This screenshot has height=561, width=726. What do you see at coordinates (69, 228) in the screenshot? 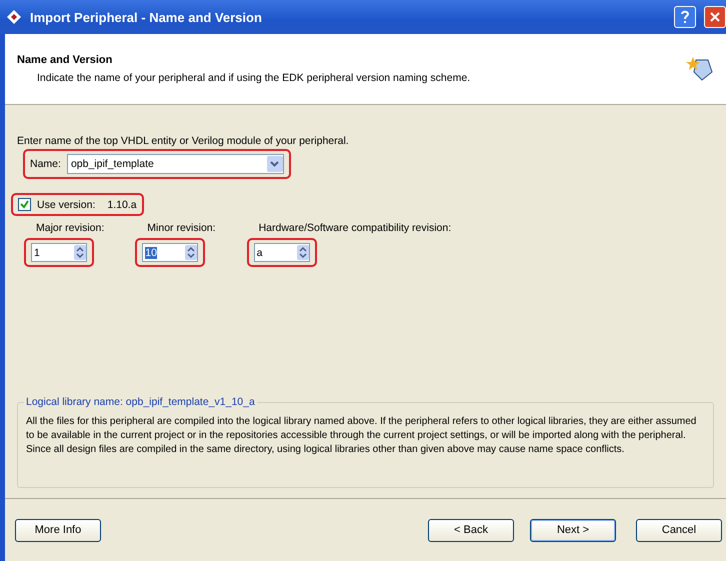
I see `revision-label: Major revision:` at bounding box center [69, 228].